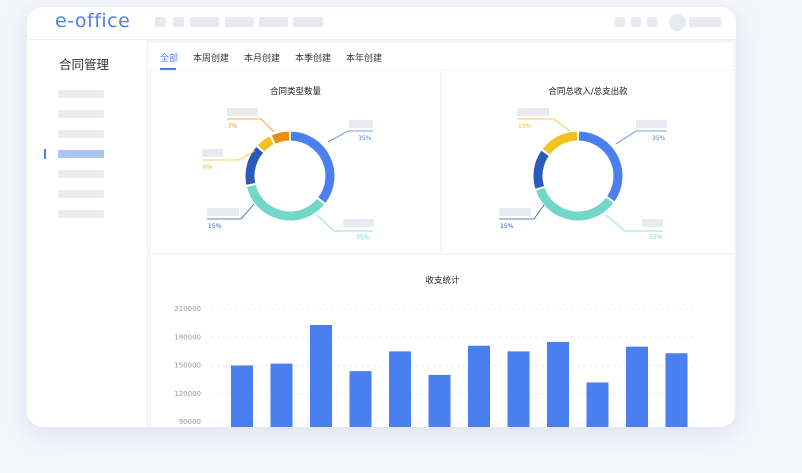  Describe the element at coordinates (440, 56) in the screenshot. I see `filter-tabs: 全部 本周创建 本月创建 本季创建 本年创建` at that location.